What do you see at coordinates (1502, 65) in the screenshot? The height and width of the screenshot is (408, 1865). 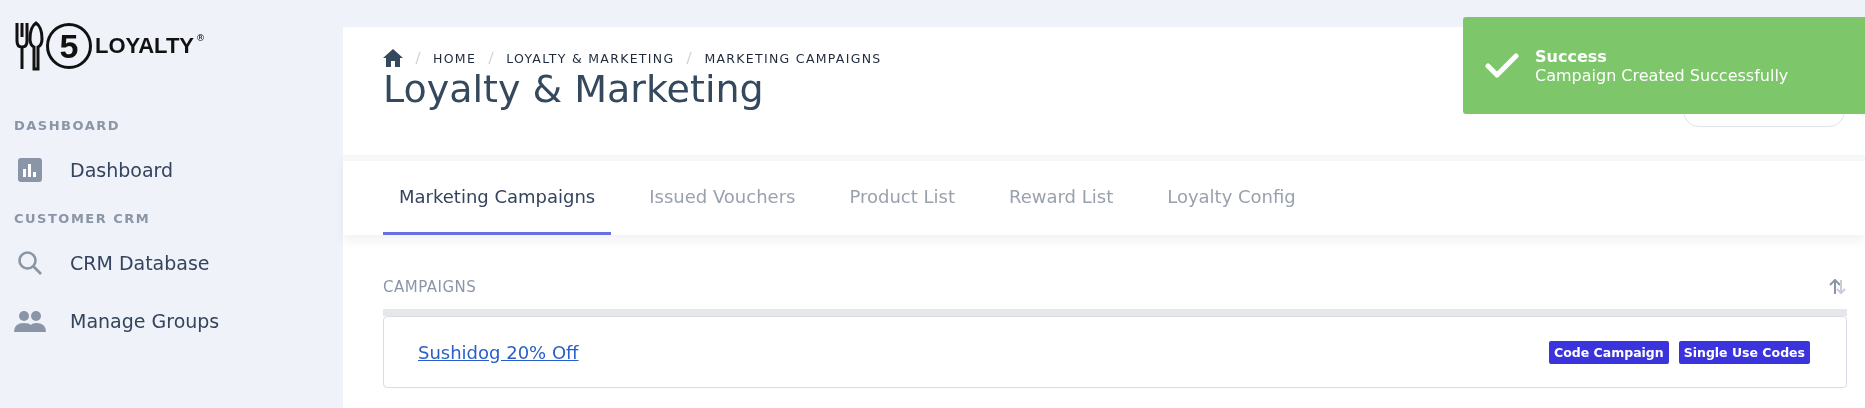 I see `check-icon` at bounding box center [1502, 65].